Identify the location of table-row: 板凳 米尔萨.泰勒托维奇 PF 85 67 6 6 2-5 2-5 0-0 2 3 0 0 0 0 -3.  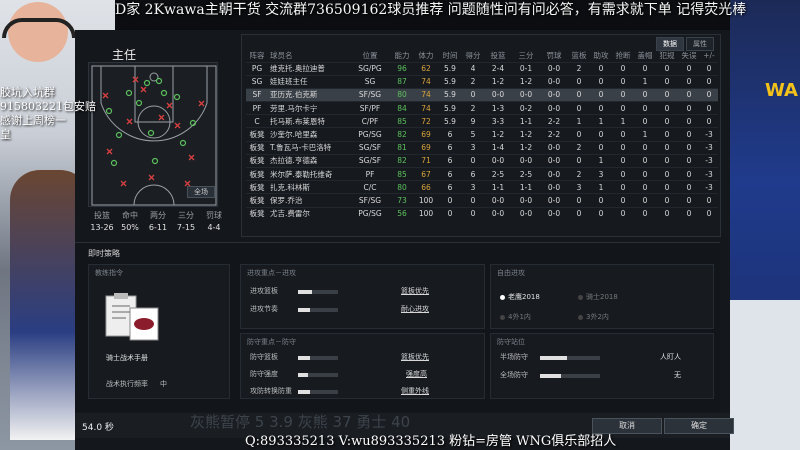
(482, 173).